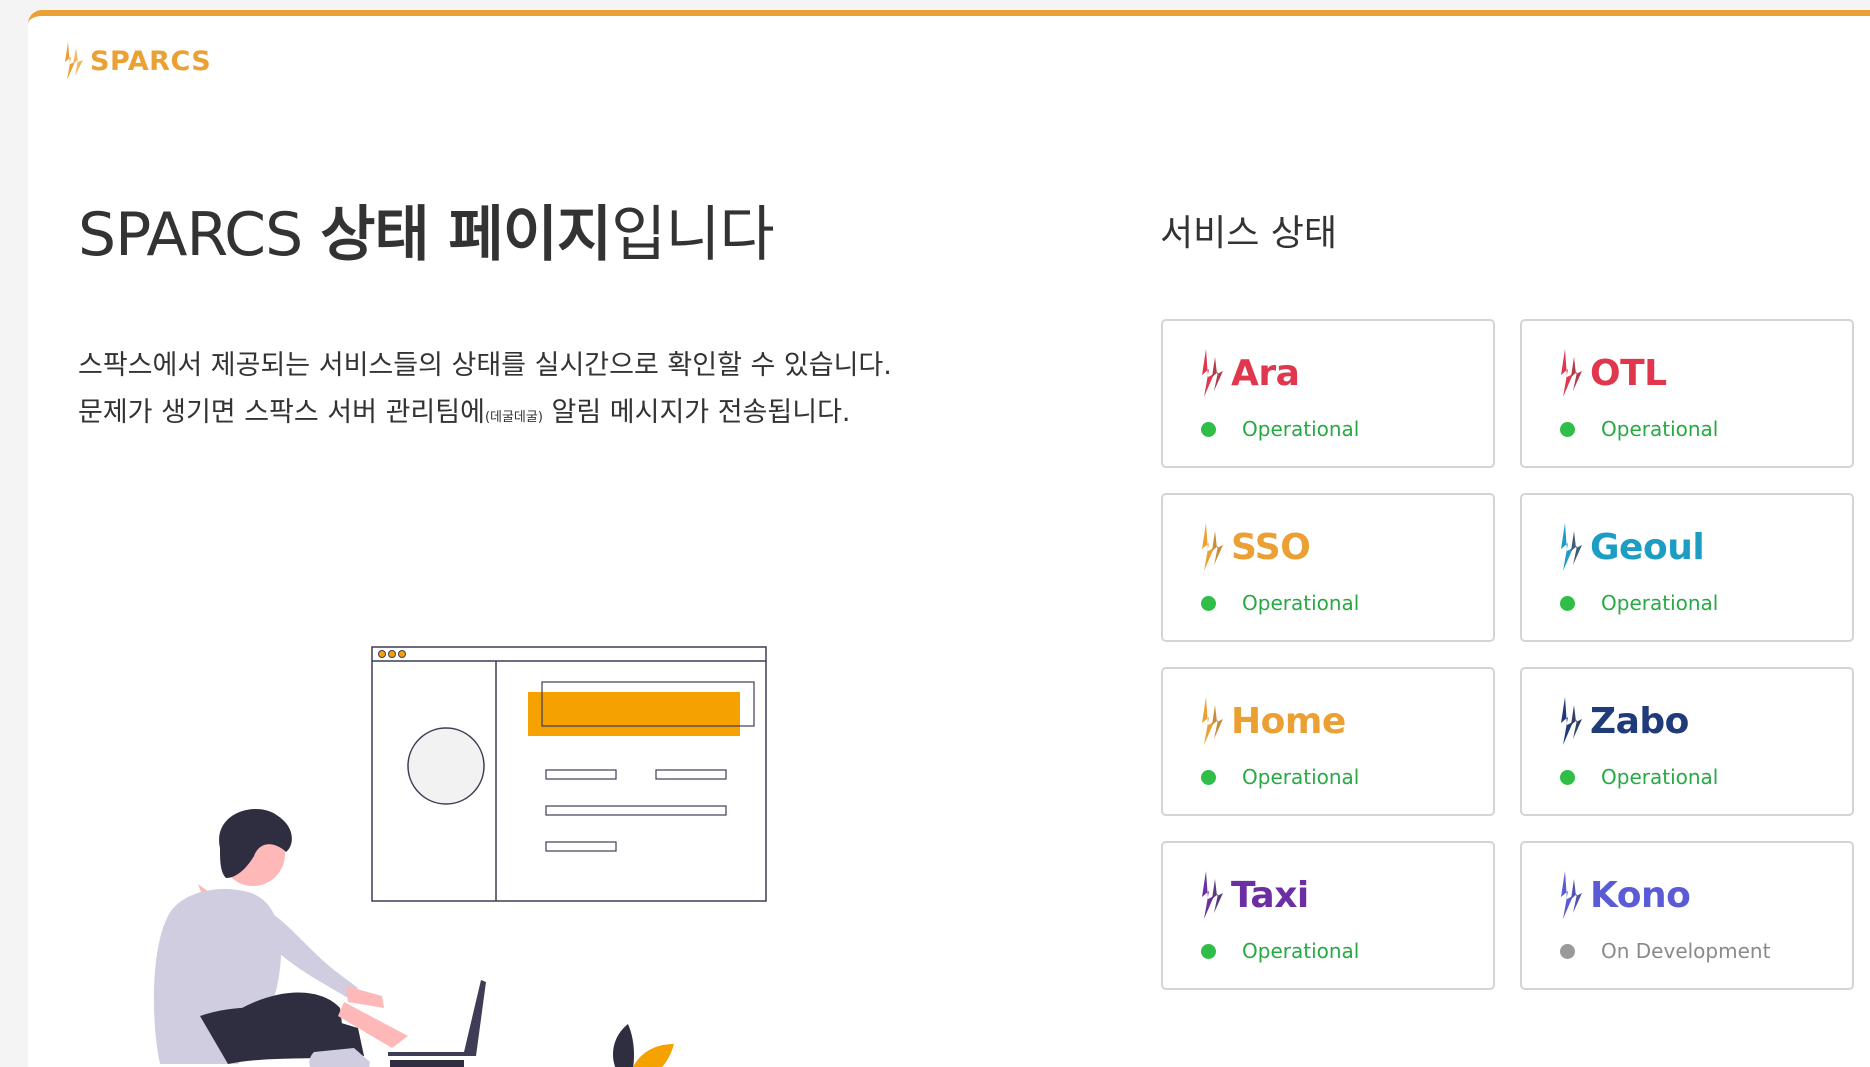 Image resolution: width=1870 pixels, height=1067 pixels. Describe the element at coordinates (1271, 547) in the screenshot. I see `service-name: SSO` at that location.